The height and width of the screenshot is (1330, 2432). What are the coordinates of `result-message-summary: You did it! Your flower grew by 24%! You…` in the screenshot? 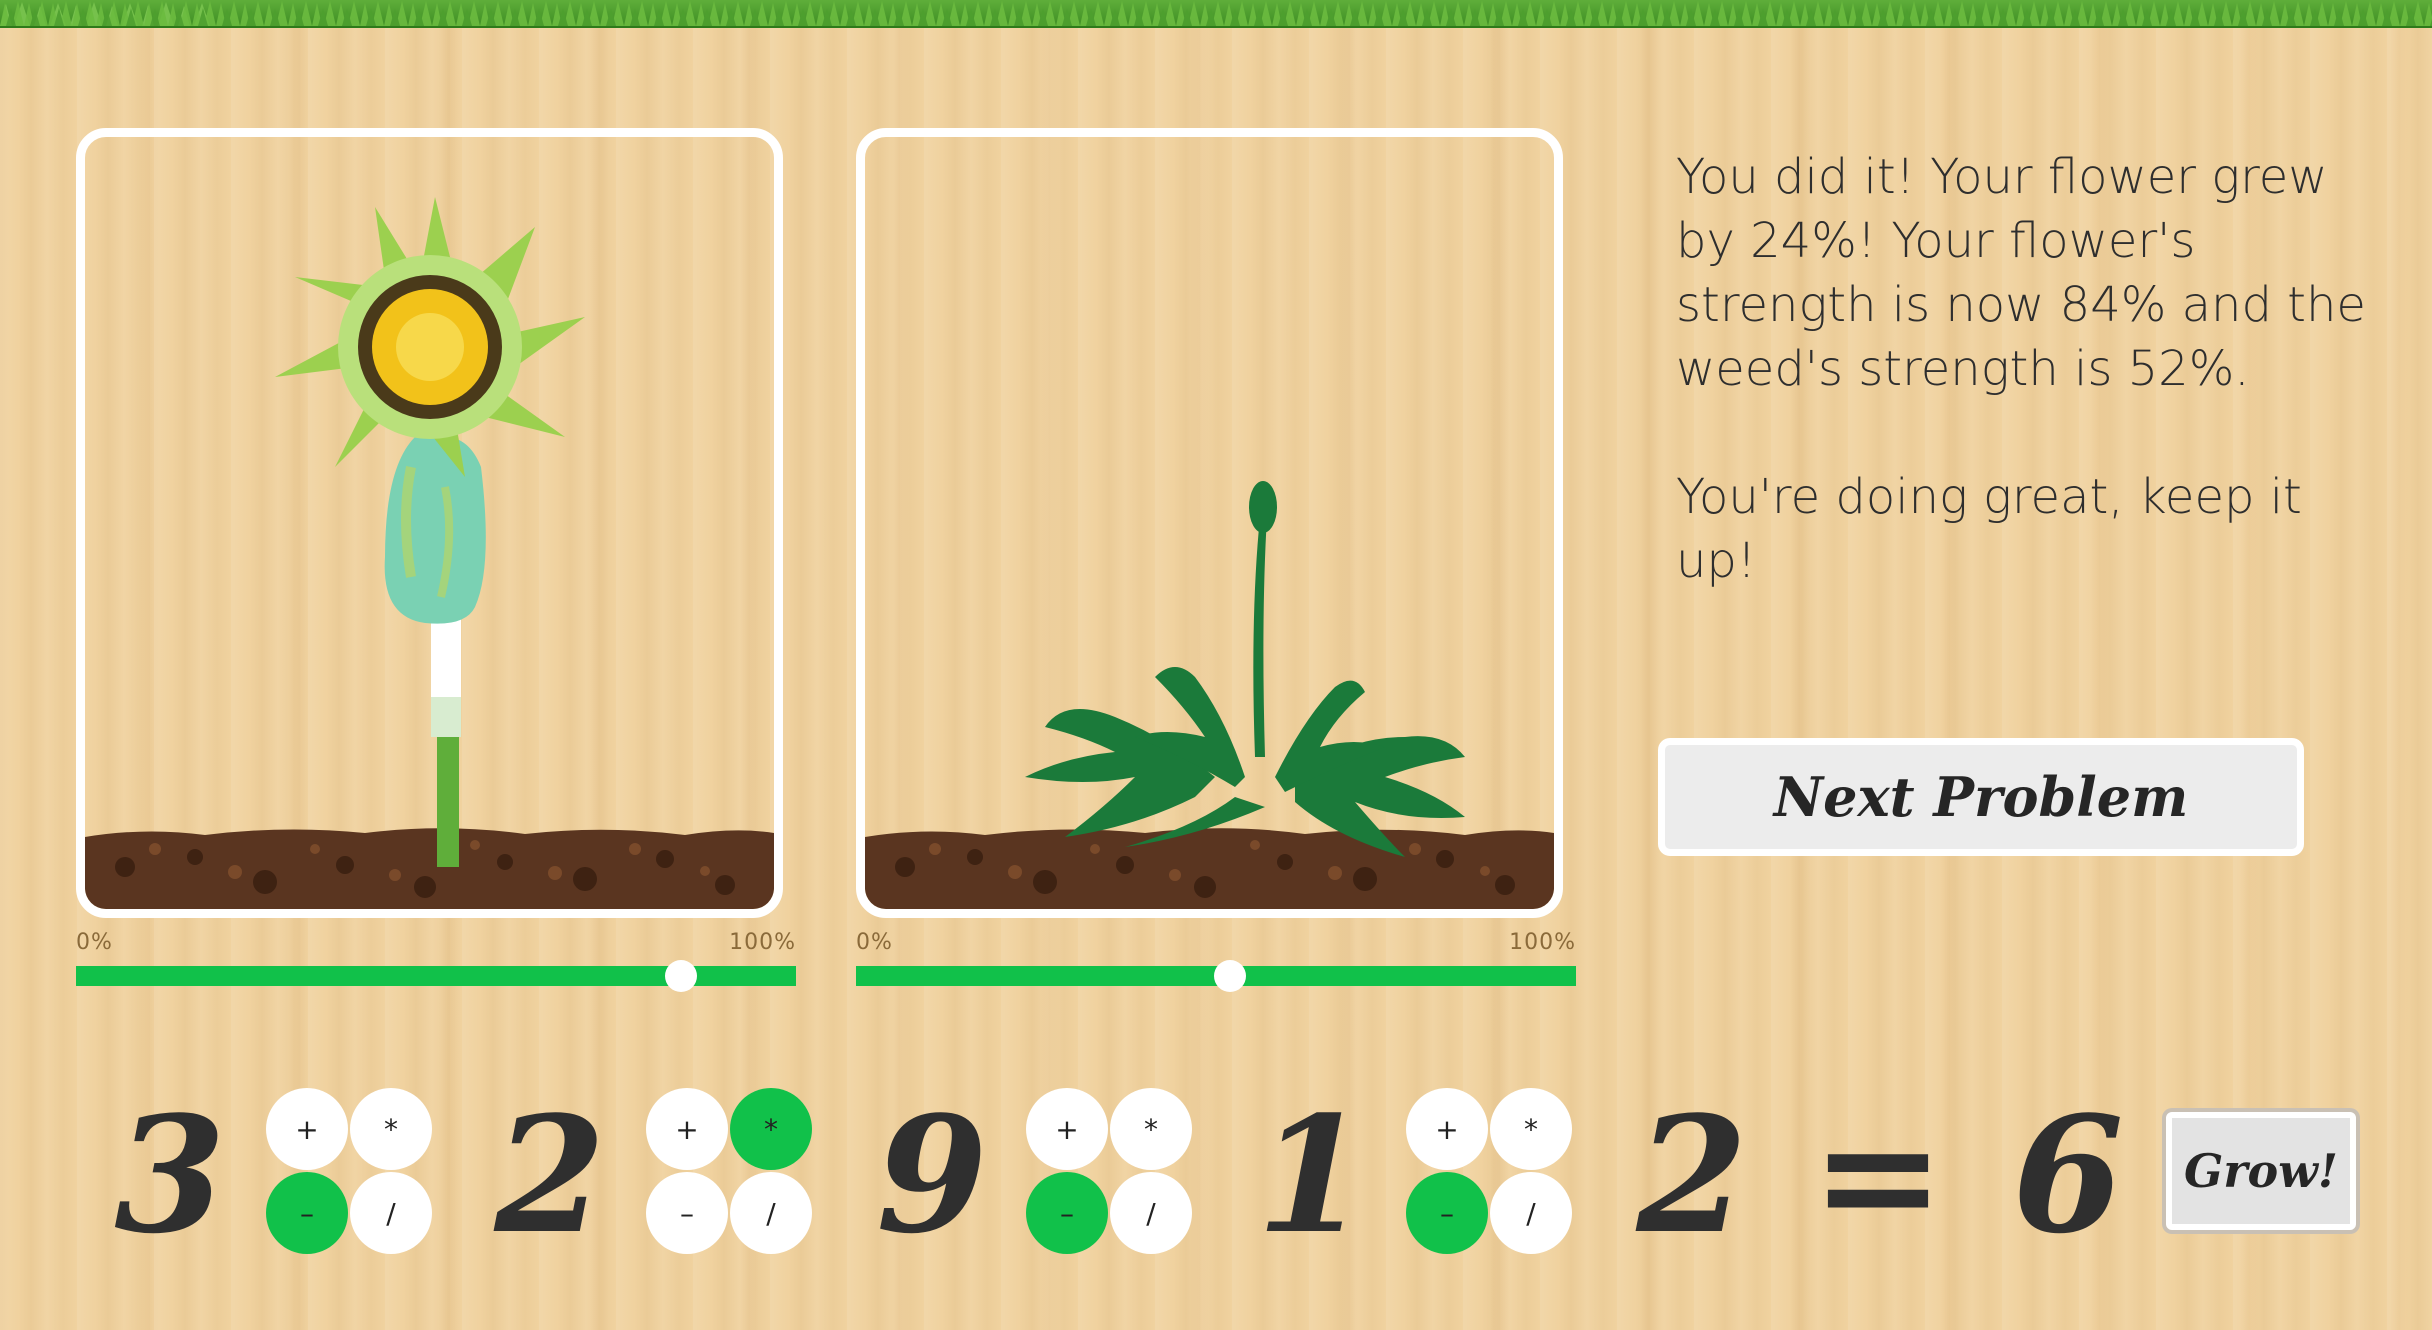 It's located at (2021, 273).